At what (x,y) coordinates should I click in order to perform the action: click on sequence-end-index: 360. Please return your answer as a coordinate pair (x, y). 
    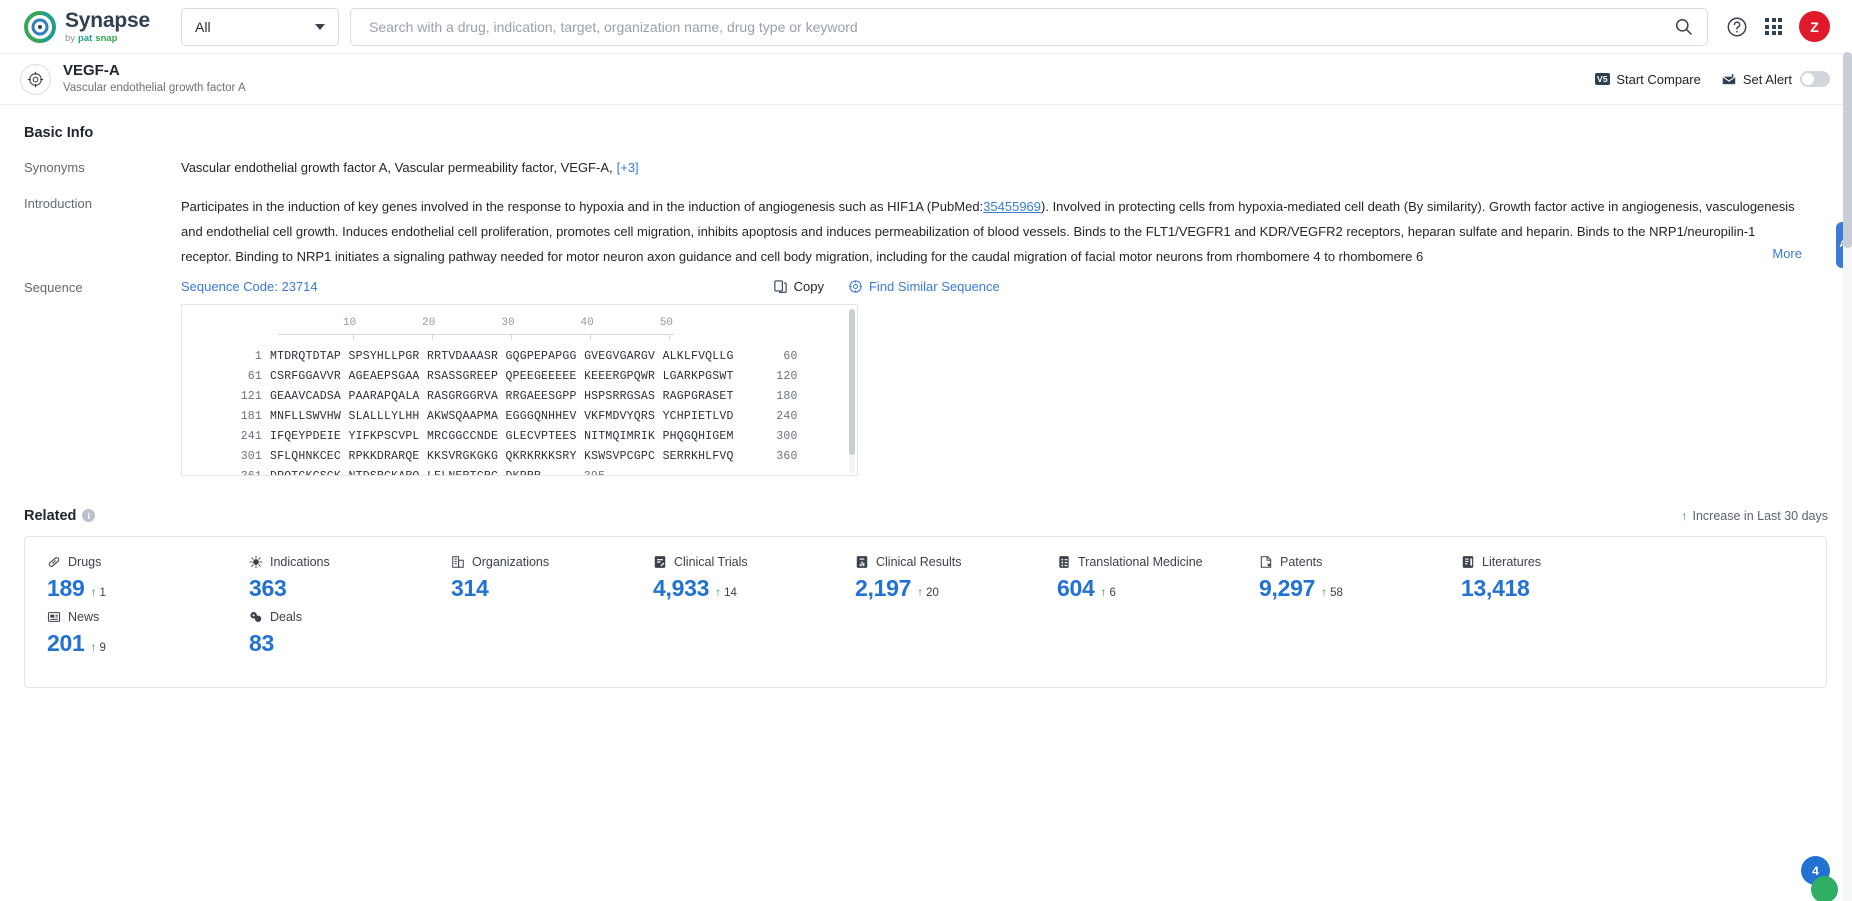
    Looking at the image, I should click on (787, 456).